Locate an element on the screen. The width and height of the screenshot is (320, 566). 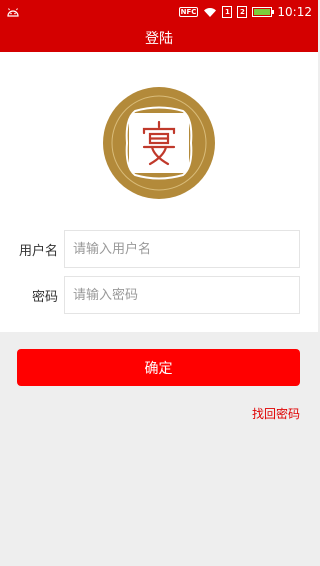
title-bar: 登陆 is located at coordinates (159, 38).